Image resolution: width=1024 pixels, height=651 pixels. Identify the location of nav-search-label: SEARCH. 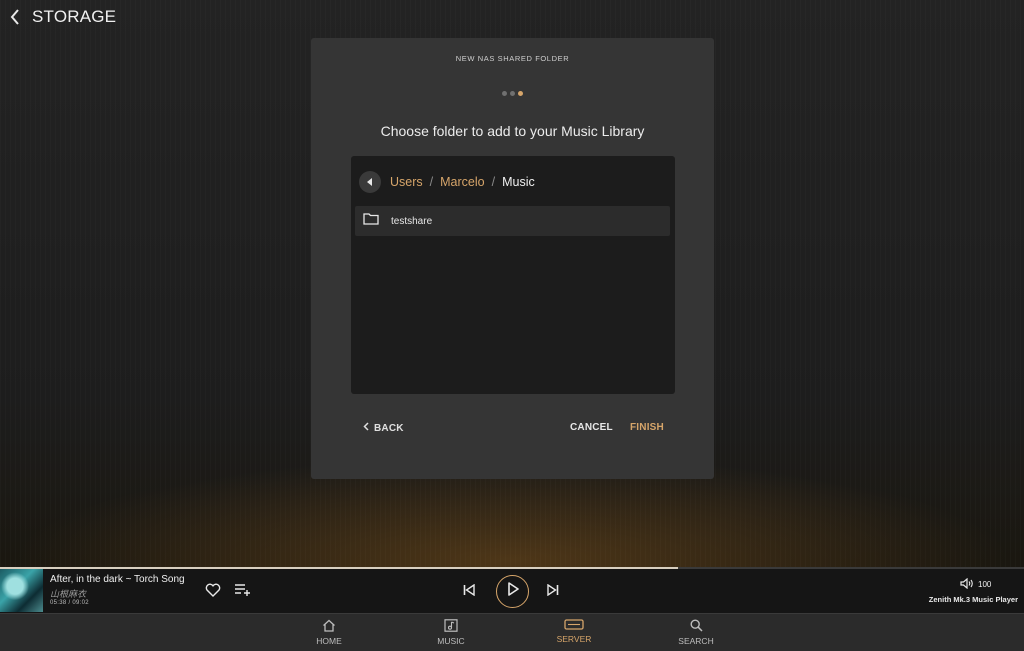
(696, 641).